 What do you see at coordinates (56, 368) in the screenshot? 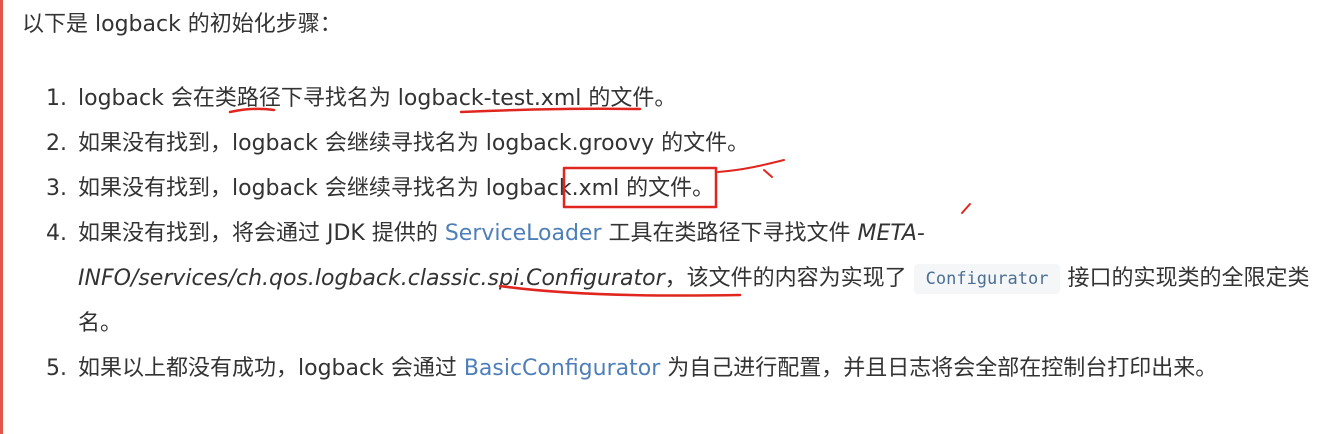
I see `list-number: 5.` at bounding box center [56, 368].